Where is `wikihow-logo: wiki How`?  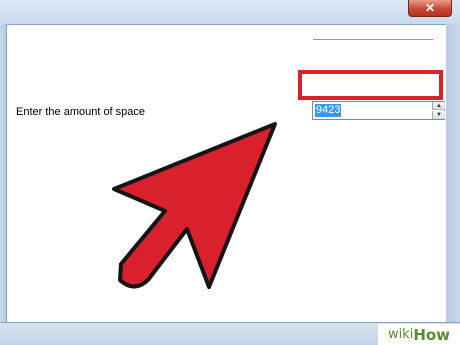
wikihow-logo: wiki How is located at coordinates (419, 334).